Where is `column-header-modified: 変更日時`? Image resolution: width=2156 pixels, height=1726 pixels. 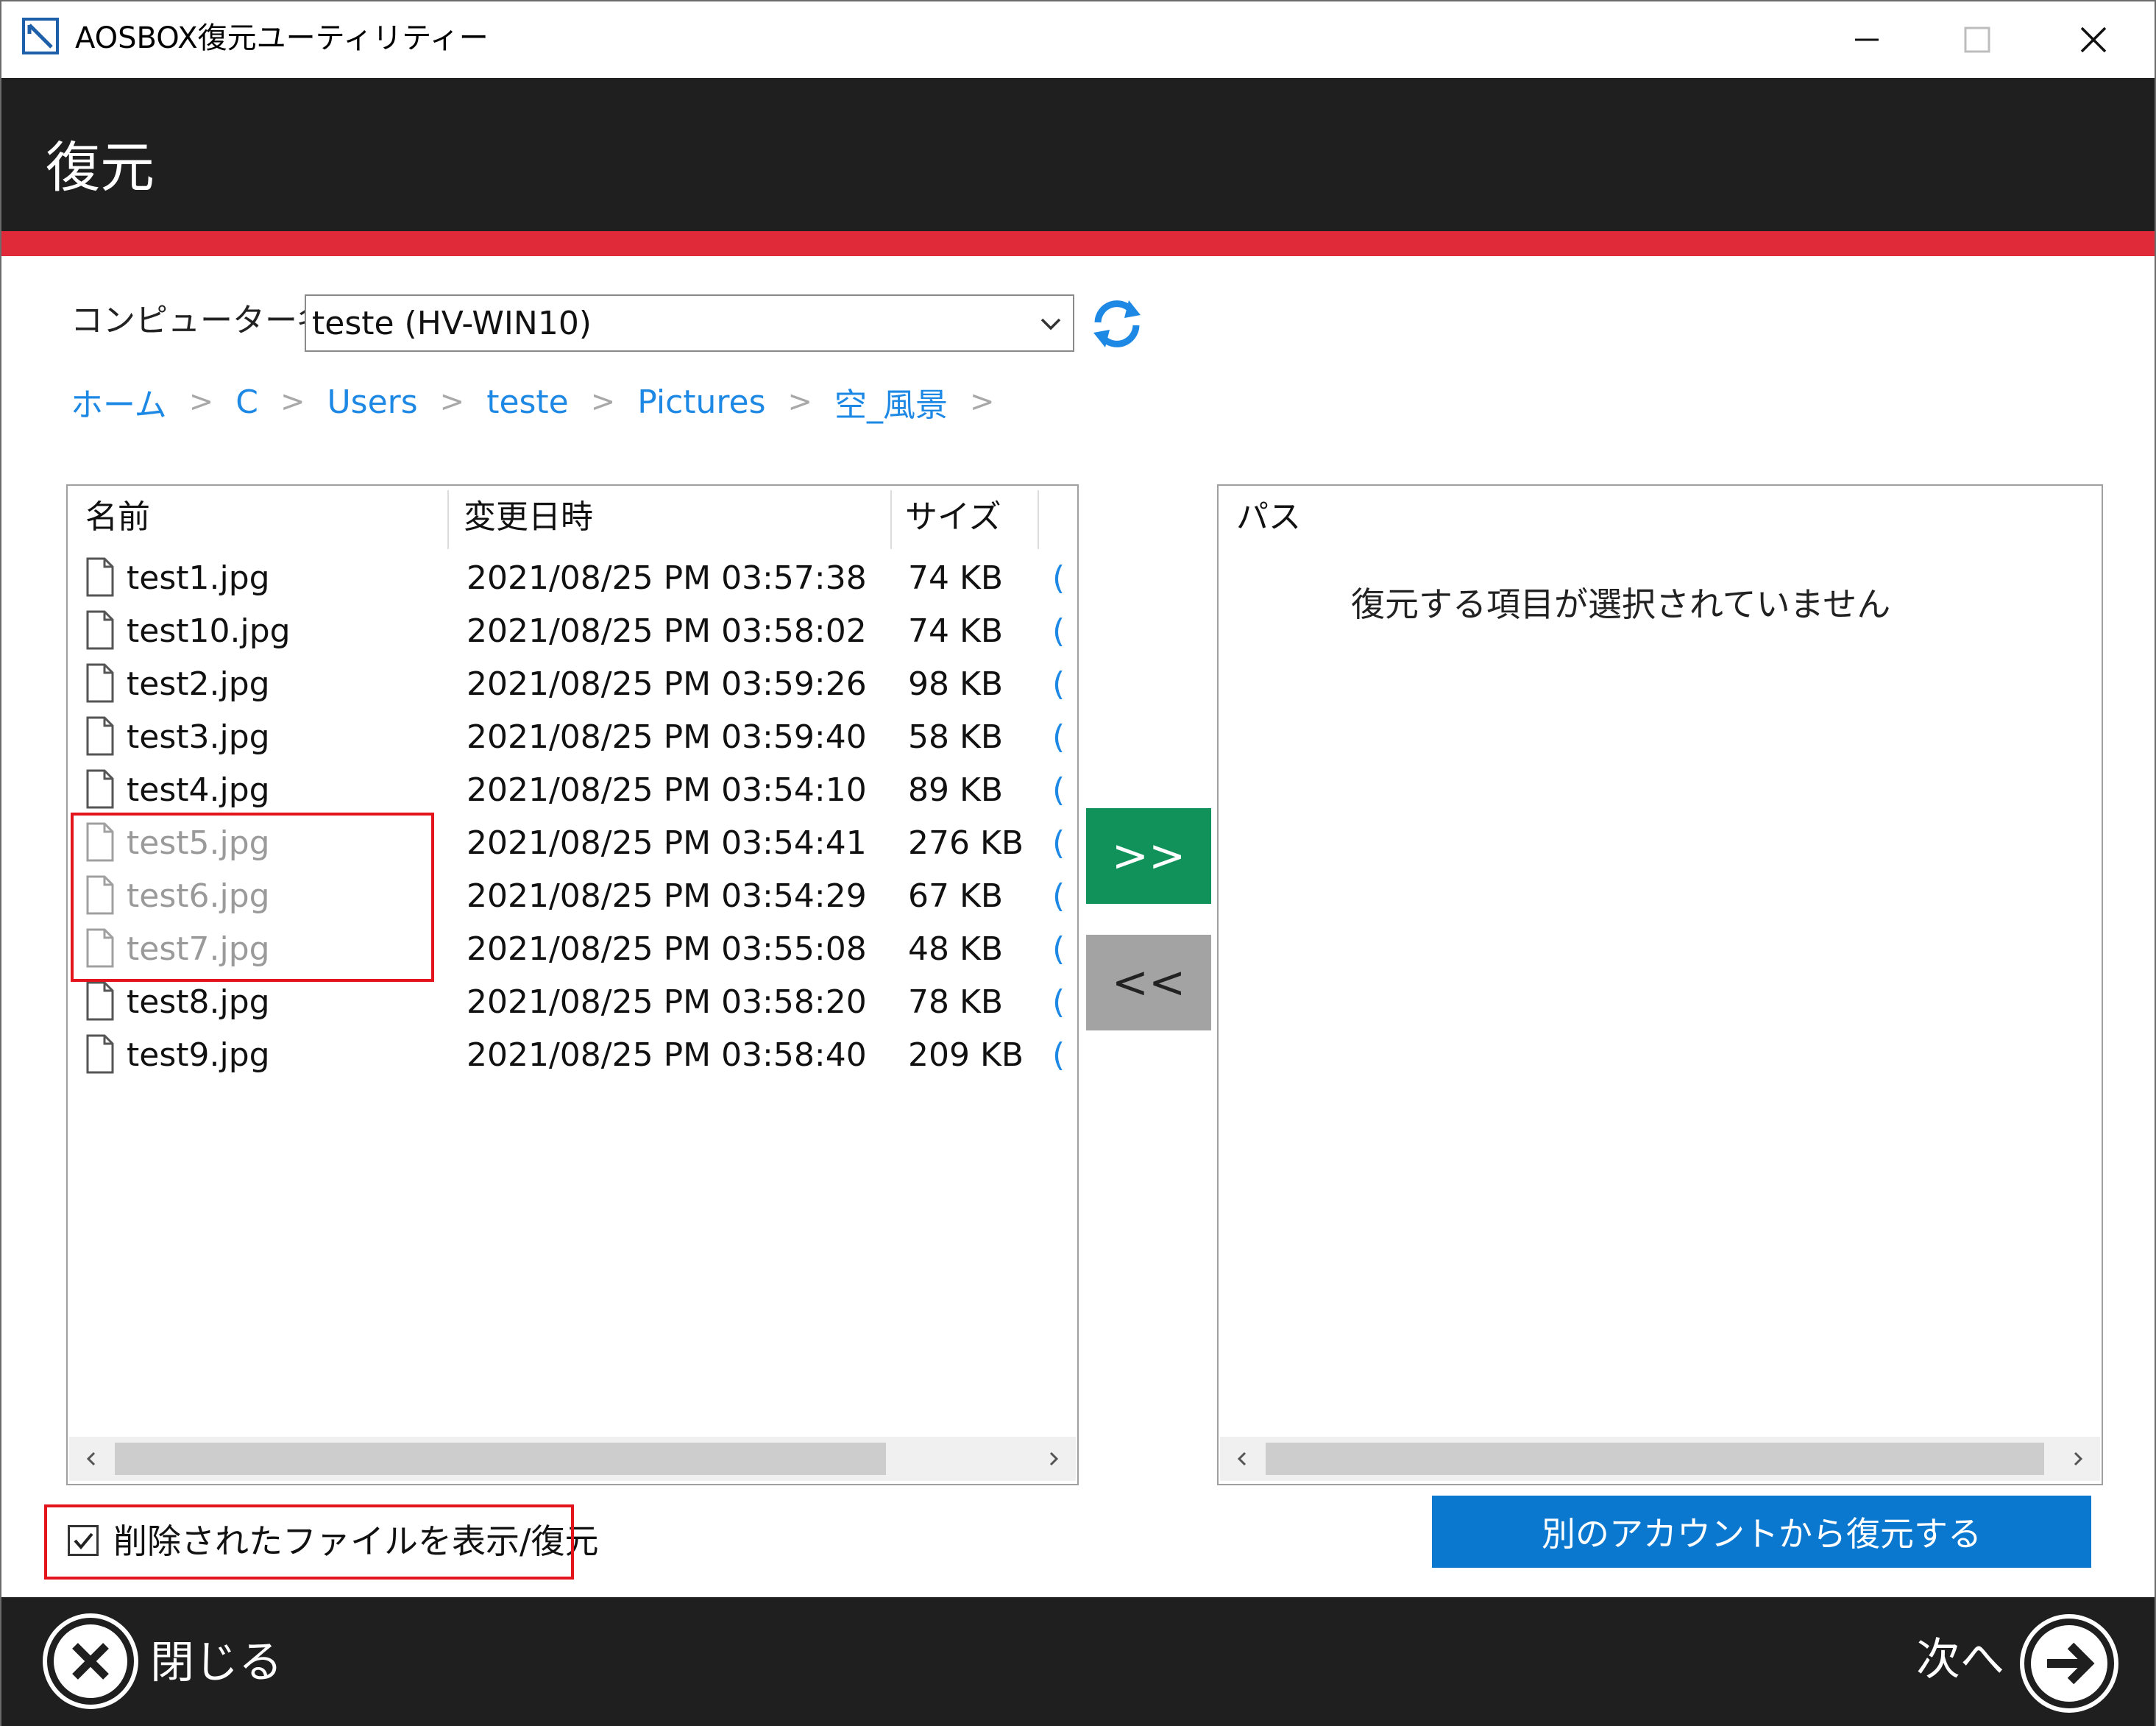 column-header-modified: 変更日時 is located at coordinates (528, 517).